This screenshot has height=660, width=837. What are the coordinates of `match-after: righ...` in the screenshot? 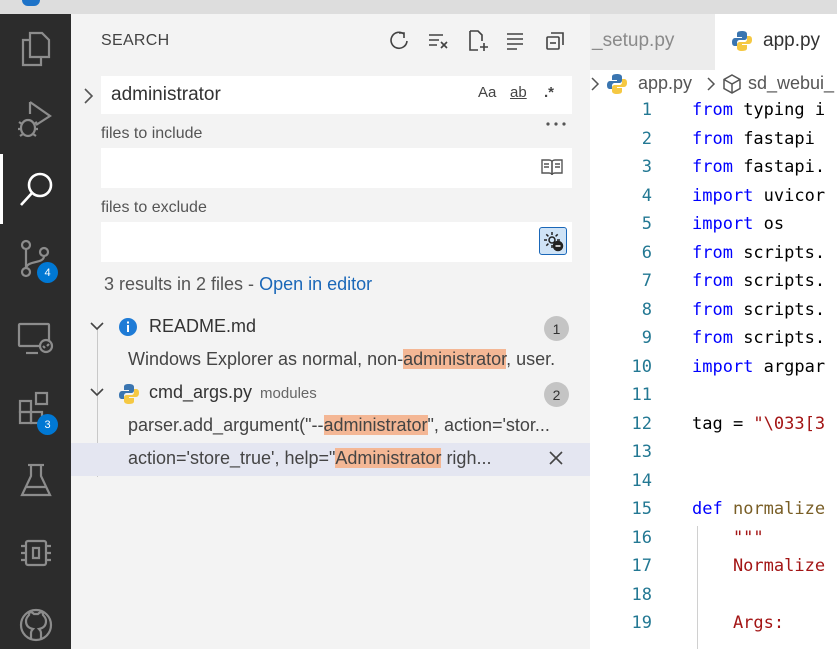 It's located at (466, 458).